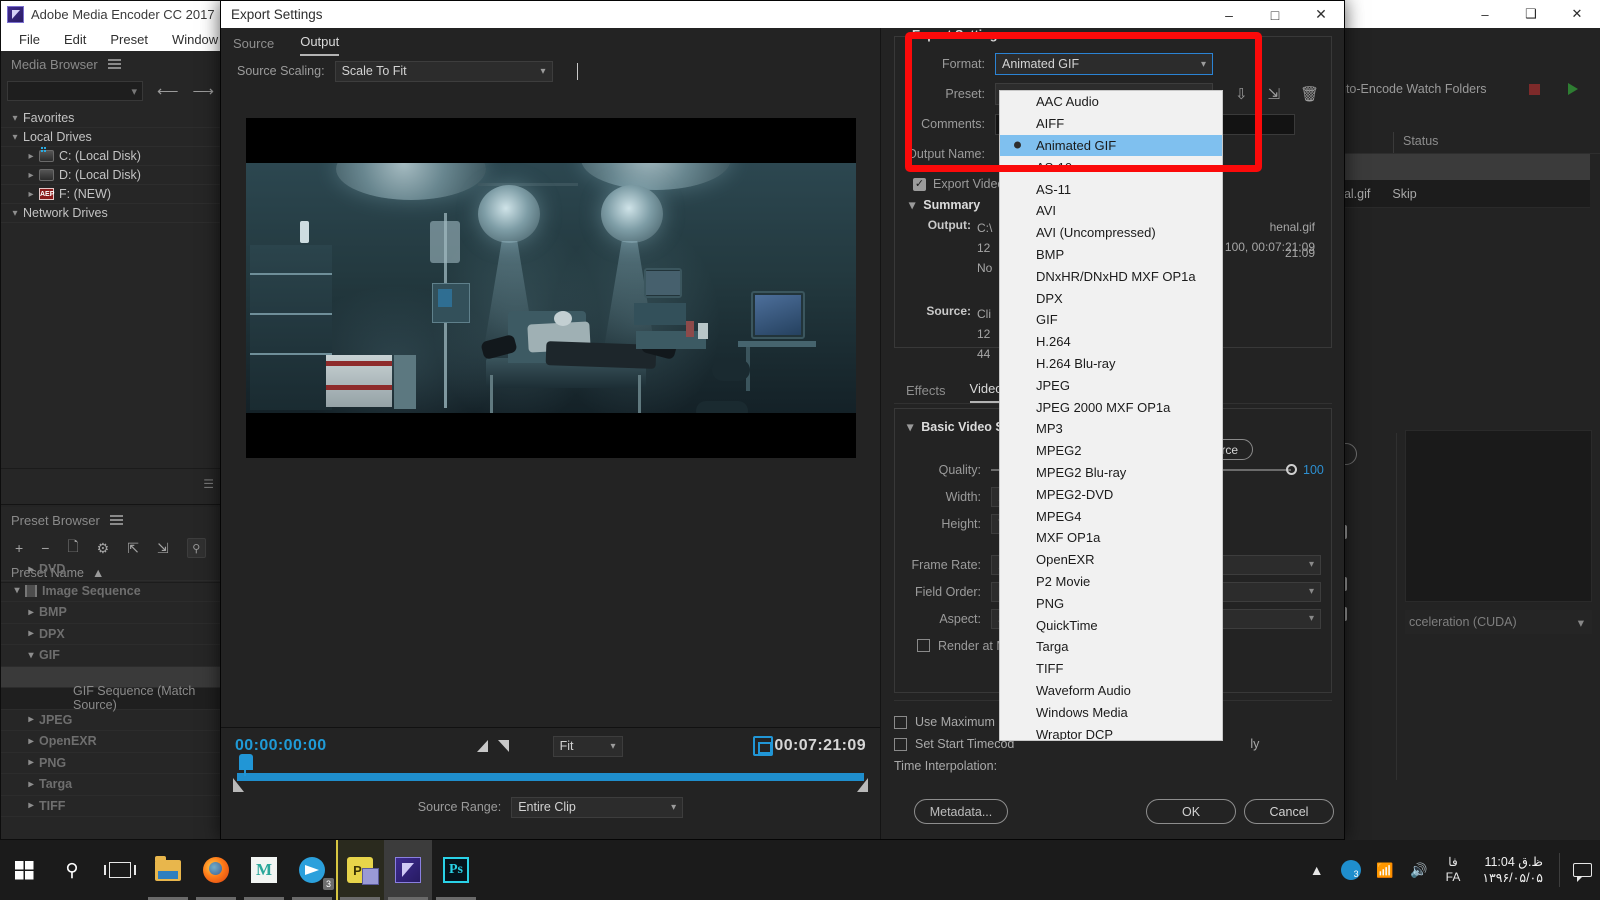  What do you see at coordinates (29, 39) in the screenshot?
I see `menu-file: File` at bounding box center [29, 39].